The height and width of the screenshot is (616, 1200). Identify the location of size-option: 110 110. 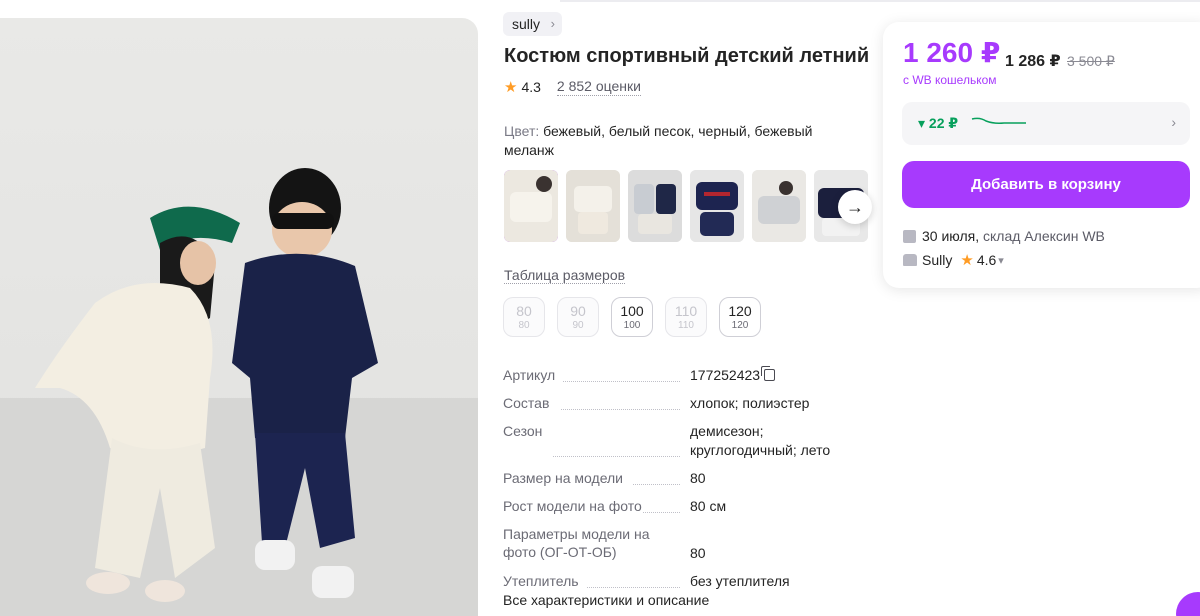
(686, 317).